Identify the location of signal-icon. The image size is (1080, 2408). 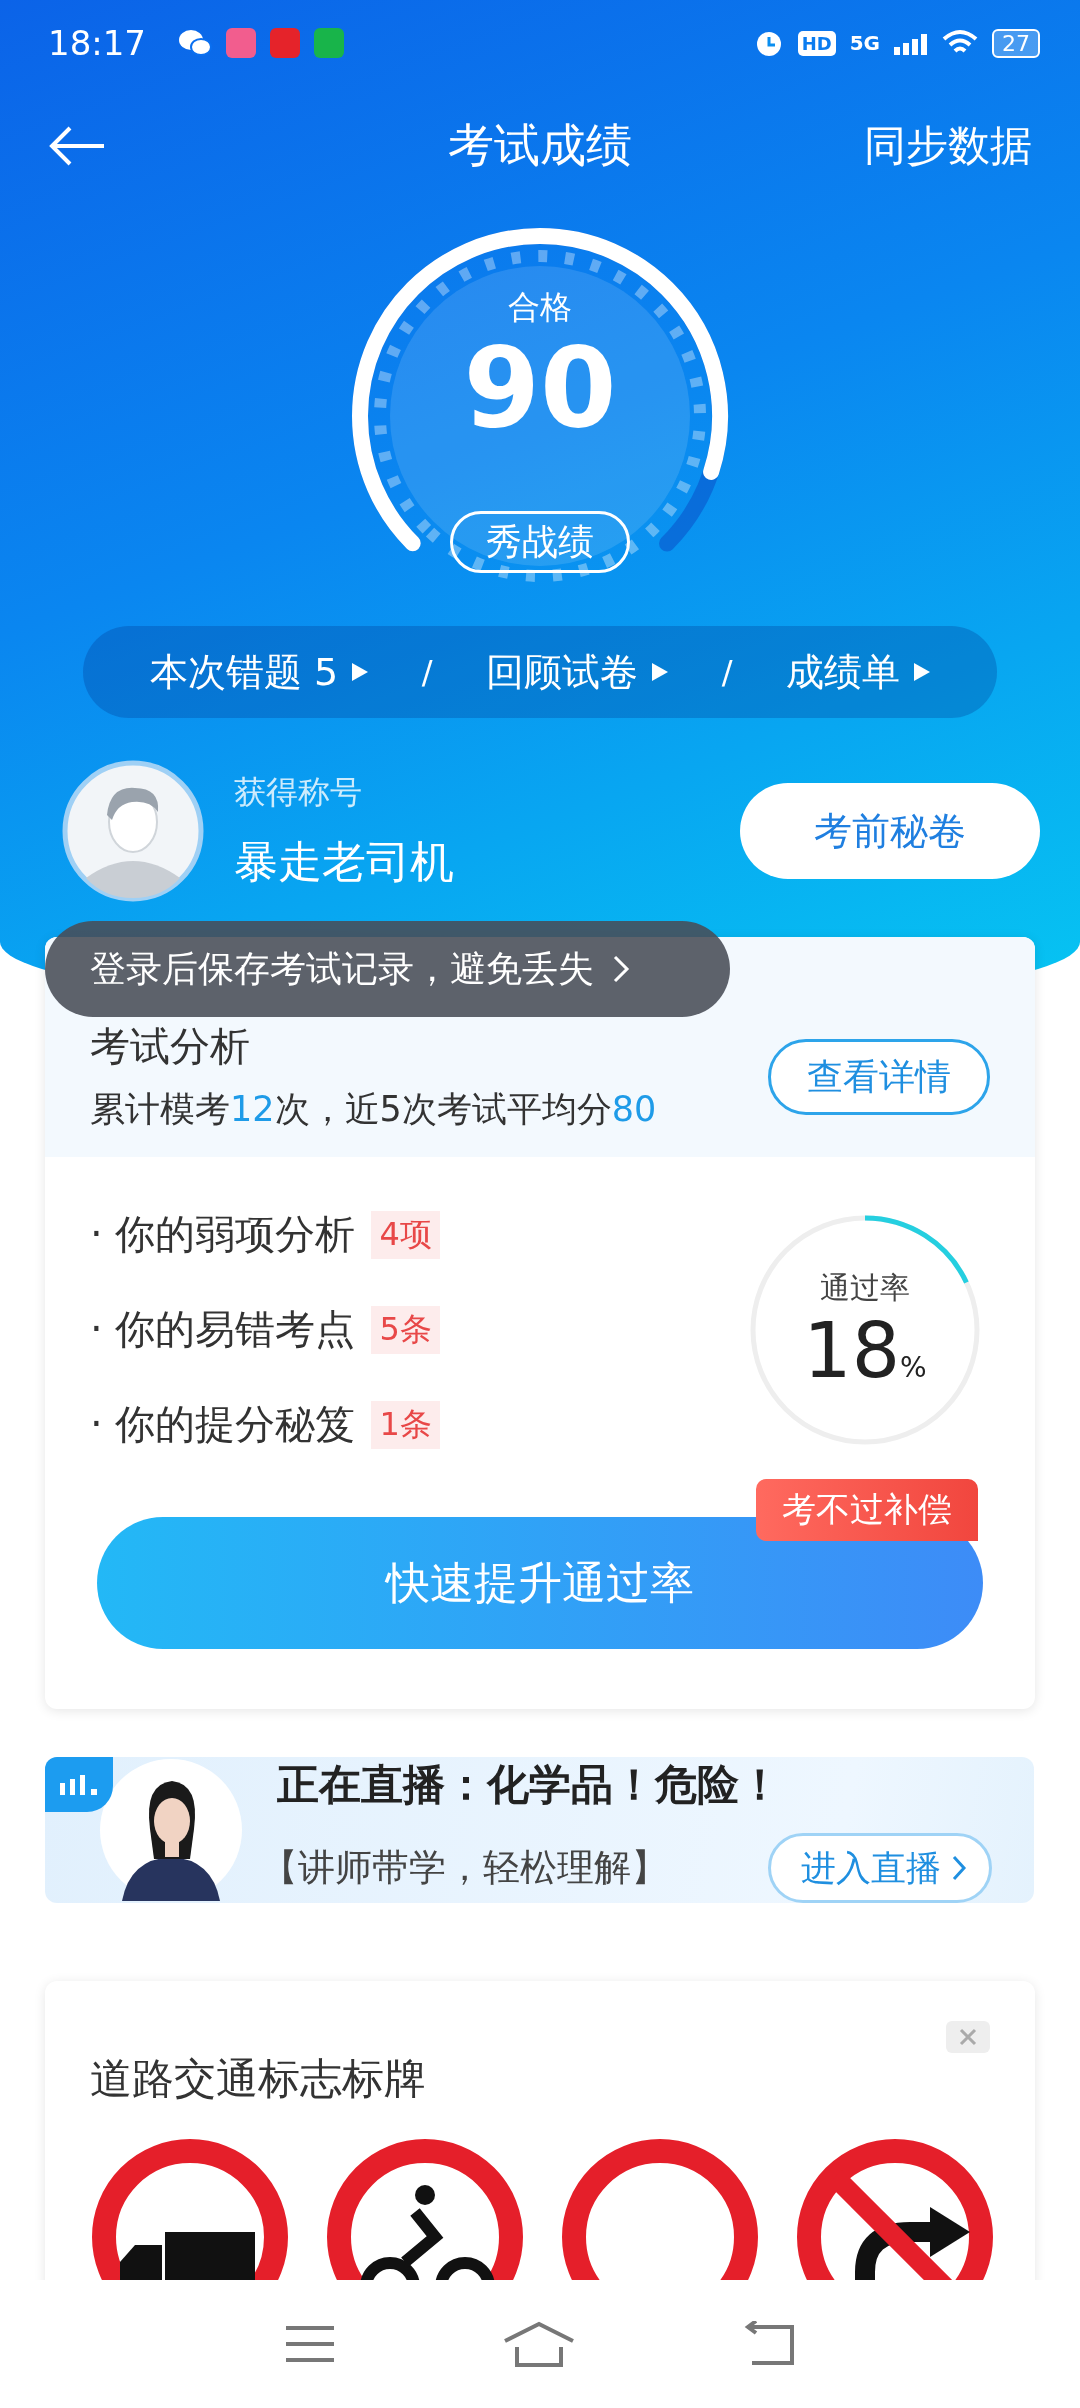
(911, 43).